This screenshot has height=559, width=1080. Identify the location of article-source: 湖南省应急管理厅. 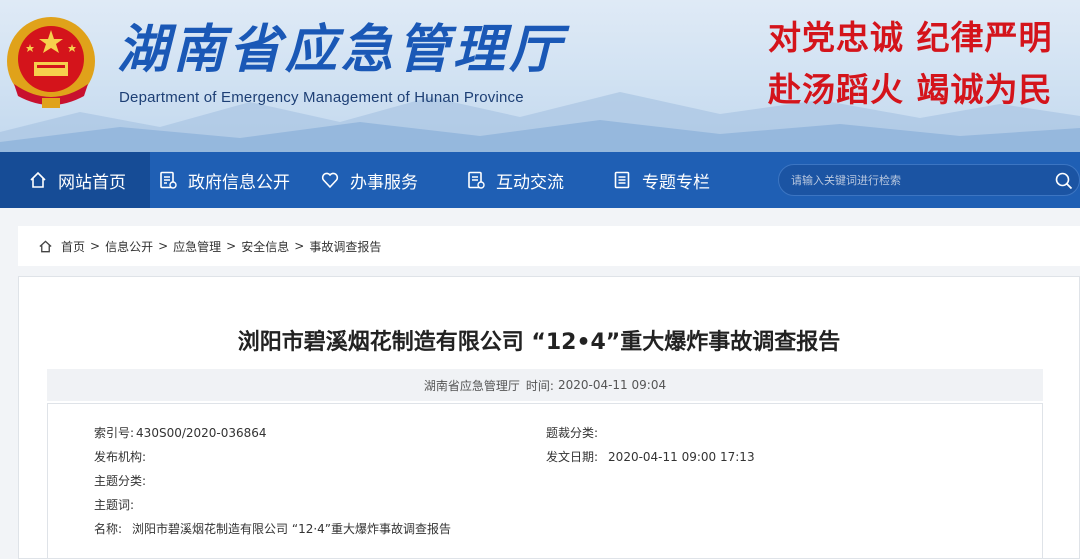
(471, 385).